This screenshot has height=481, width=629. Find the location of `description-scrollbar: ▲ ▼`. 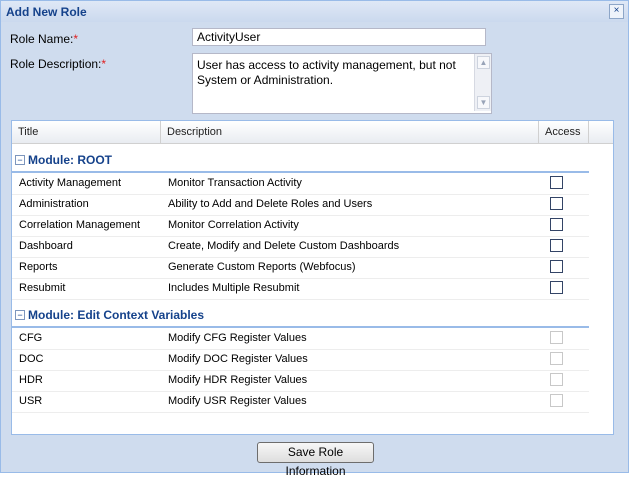

description-scrollbar: ▲ ▼ is located at coordinates (482, 82).